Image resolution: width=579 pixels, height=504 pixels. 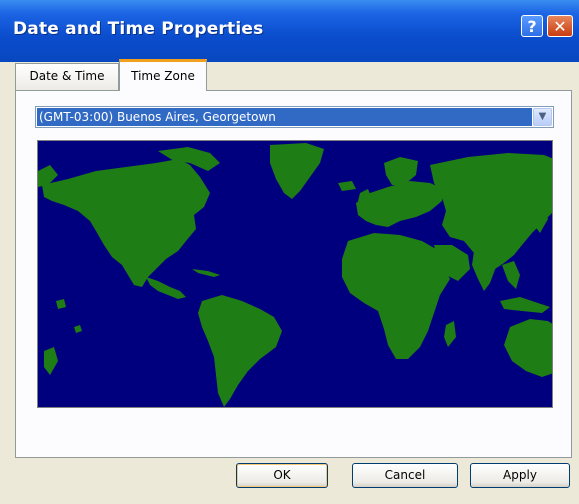 What do you see at coordinates (532, 26) in the screenshot?
I see `help-button: ?` at bounding box center [532, 26].